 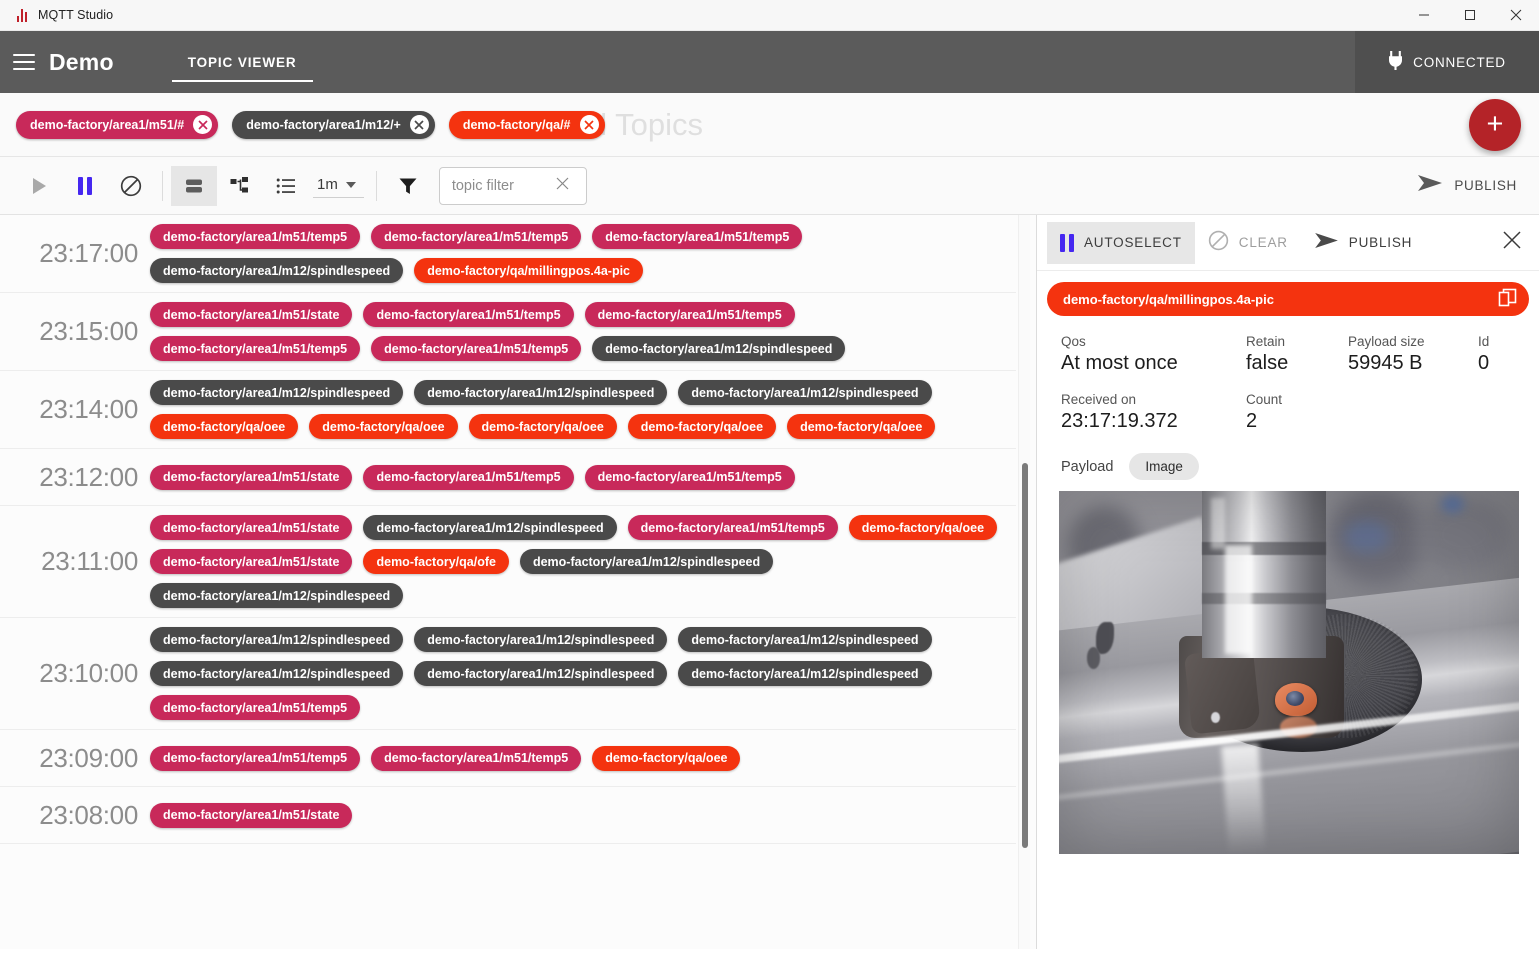 I want to click on maximize-button, so click(x=1470, y=15).